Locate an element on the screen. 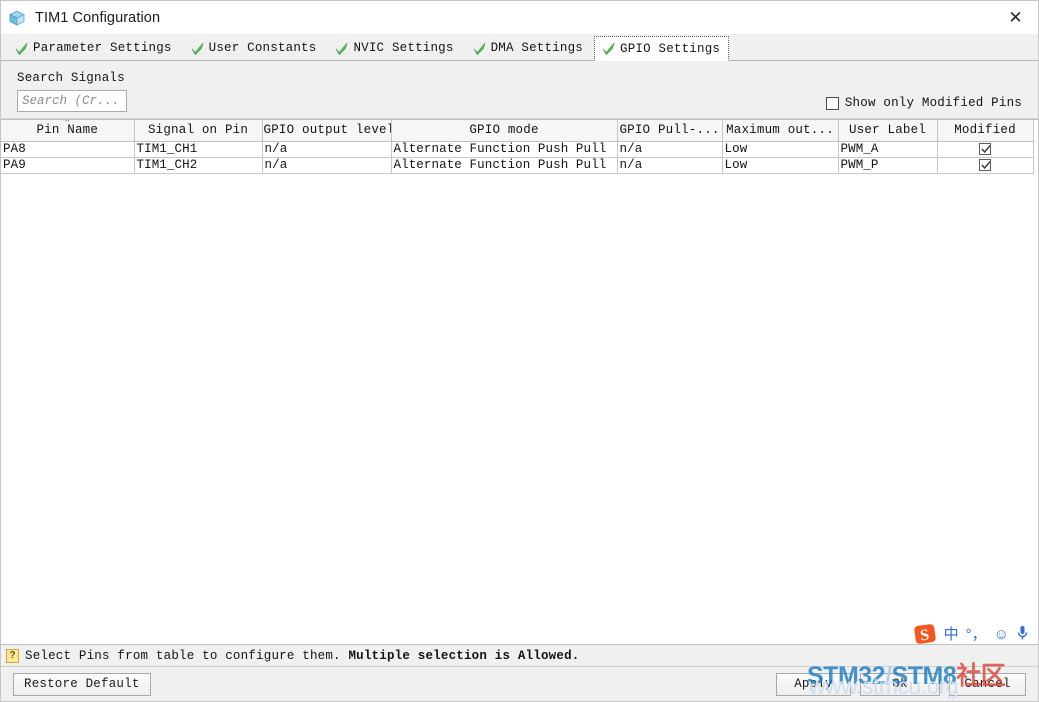  apply-button: Apply is located at coordinates (813, 684).